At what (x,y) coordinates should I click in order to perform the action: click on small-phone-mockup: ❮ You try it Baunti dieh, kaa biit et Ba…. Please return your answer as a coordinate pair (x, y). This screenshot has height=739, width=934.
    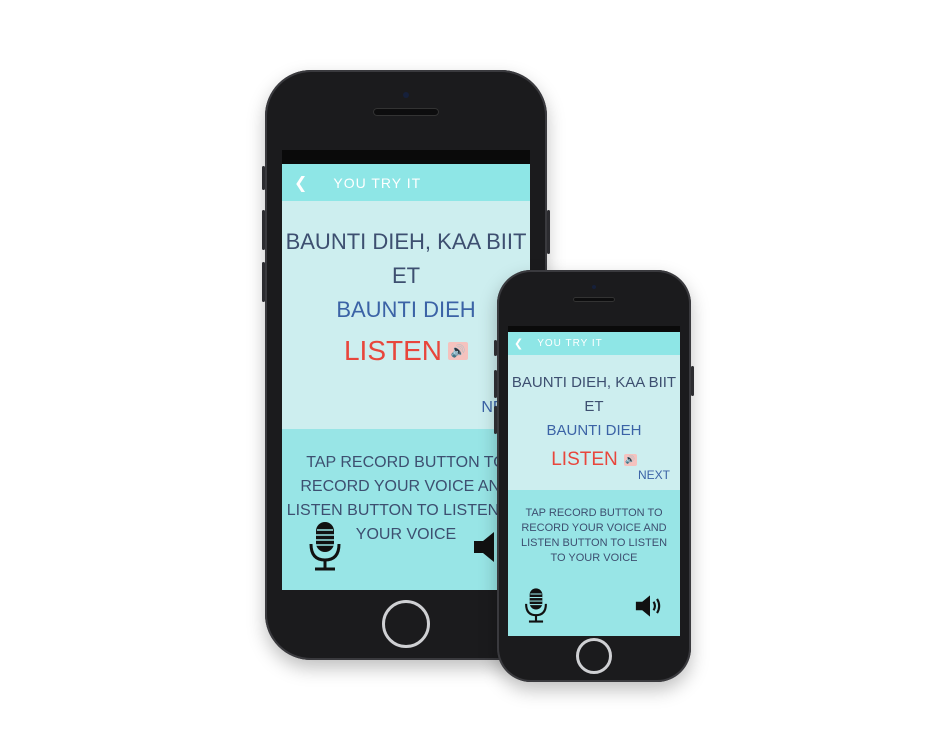
    Looking at the image, I should click on (594, 476).